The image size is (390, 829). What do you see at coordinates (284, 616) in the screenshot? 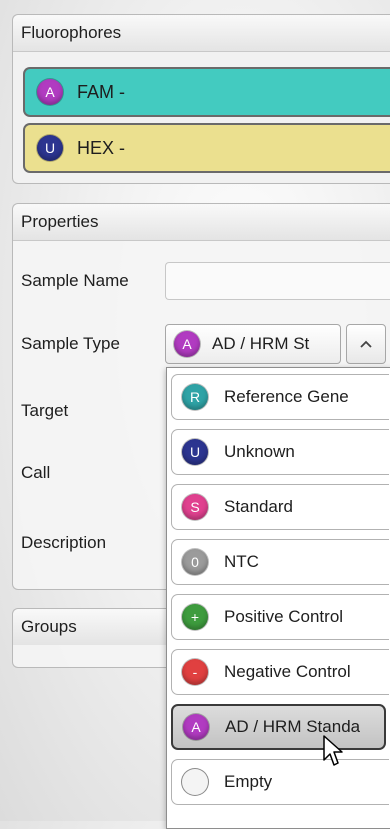
I see `option-label: Positive Control` at bounding box center [284, 616].